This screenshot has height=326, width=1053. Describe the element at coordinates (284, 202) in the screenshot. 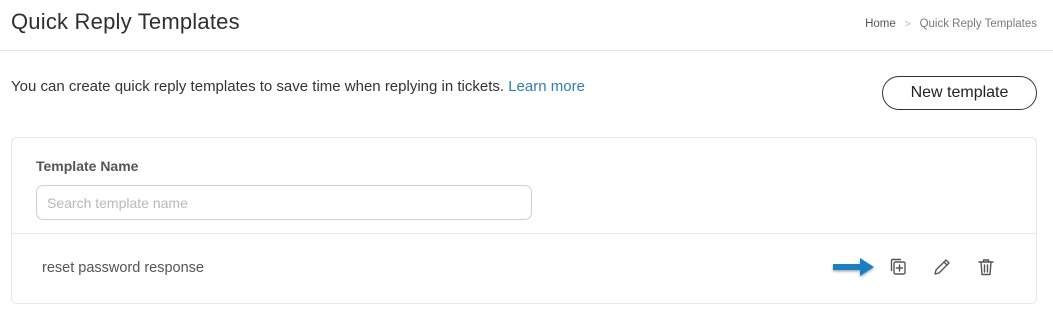

I see `search-template-input` at that location.